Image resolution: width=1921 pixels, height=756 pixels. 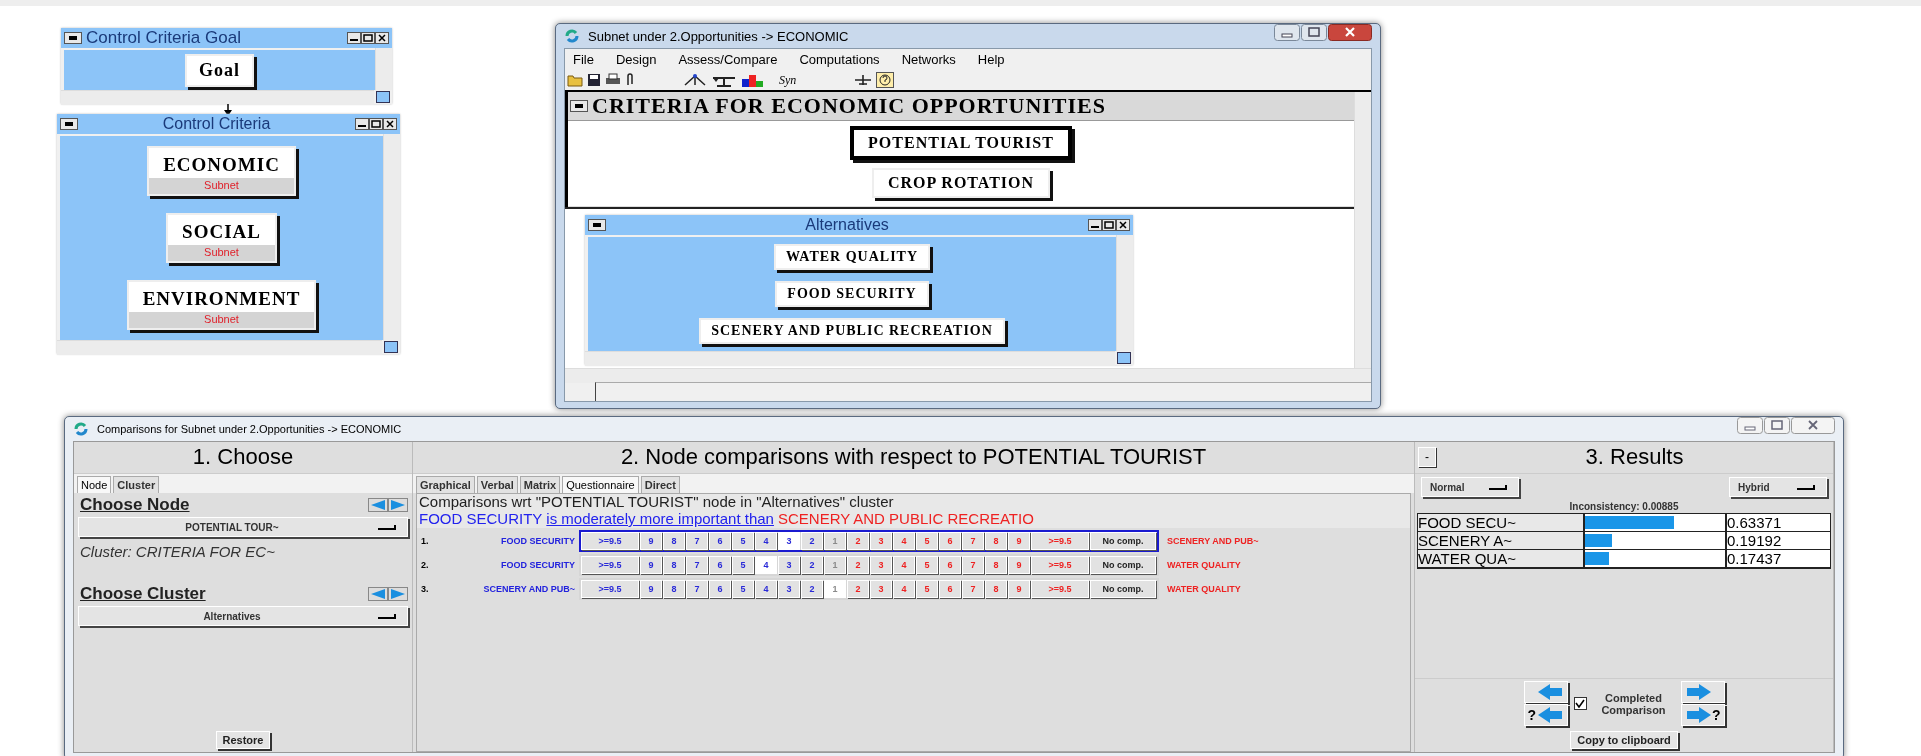 What do you see at coordinates (221, 238) in the screenshot?
I see `node-button: SOCIAL Subnet` at bounding box center [221, 238].